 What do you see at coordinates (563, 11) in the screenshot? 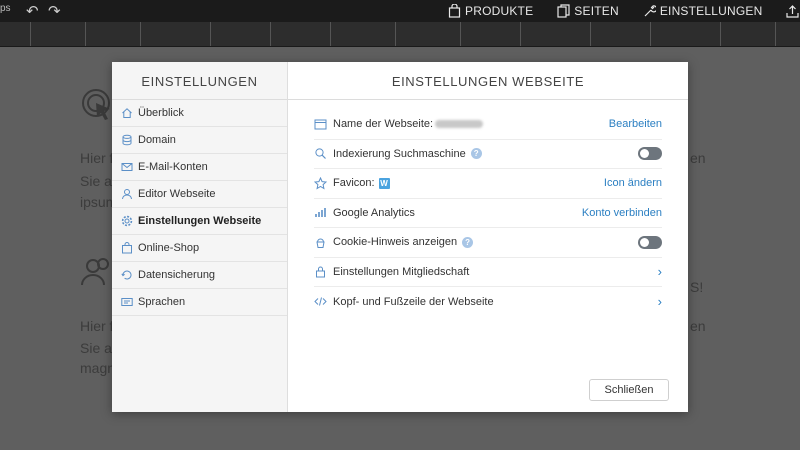
I see `pages-icon` at bounding box center [563, 11].